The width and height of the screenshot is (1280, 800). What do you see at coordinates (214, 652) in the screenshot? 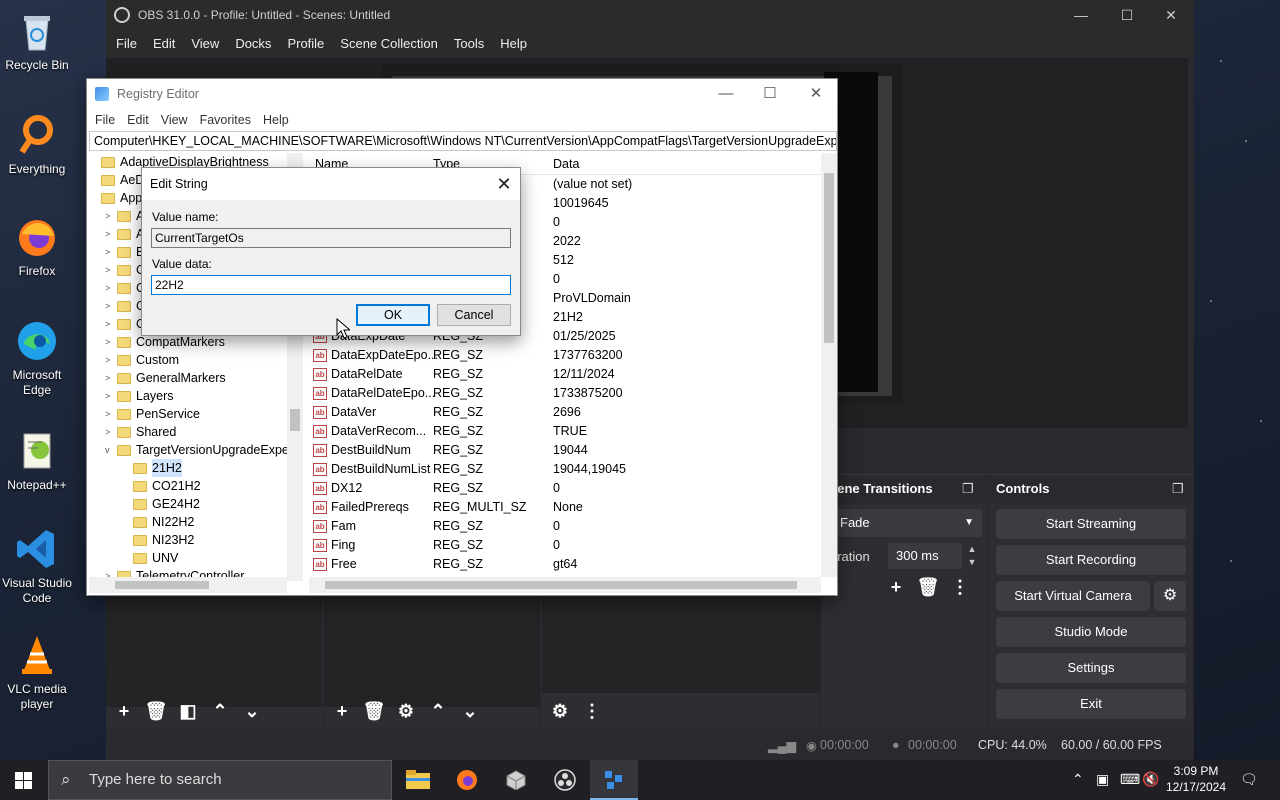
I see `scenes-list` at bounding box center [214, 652].